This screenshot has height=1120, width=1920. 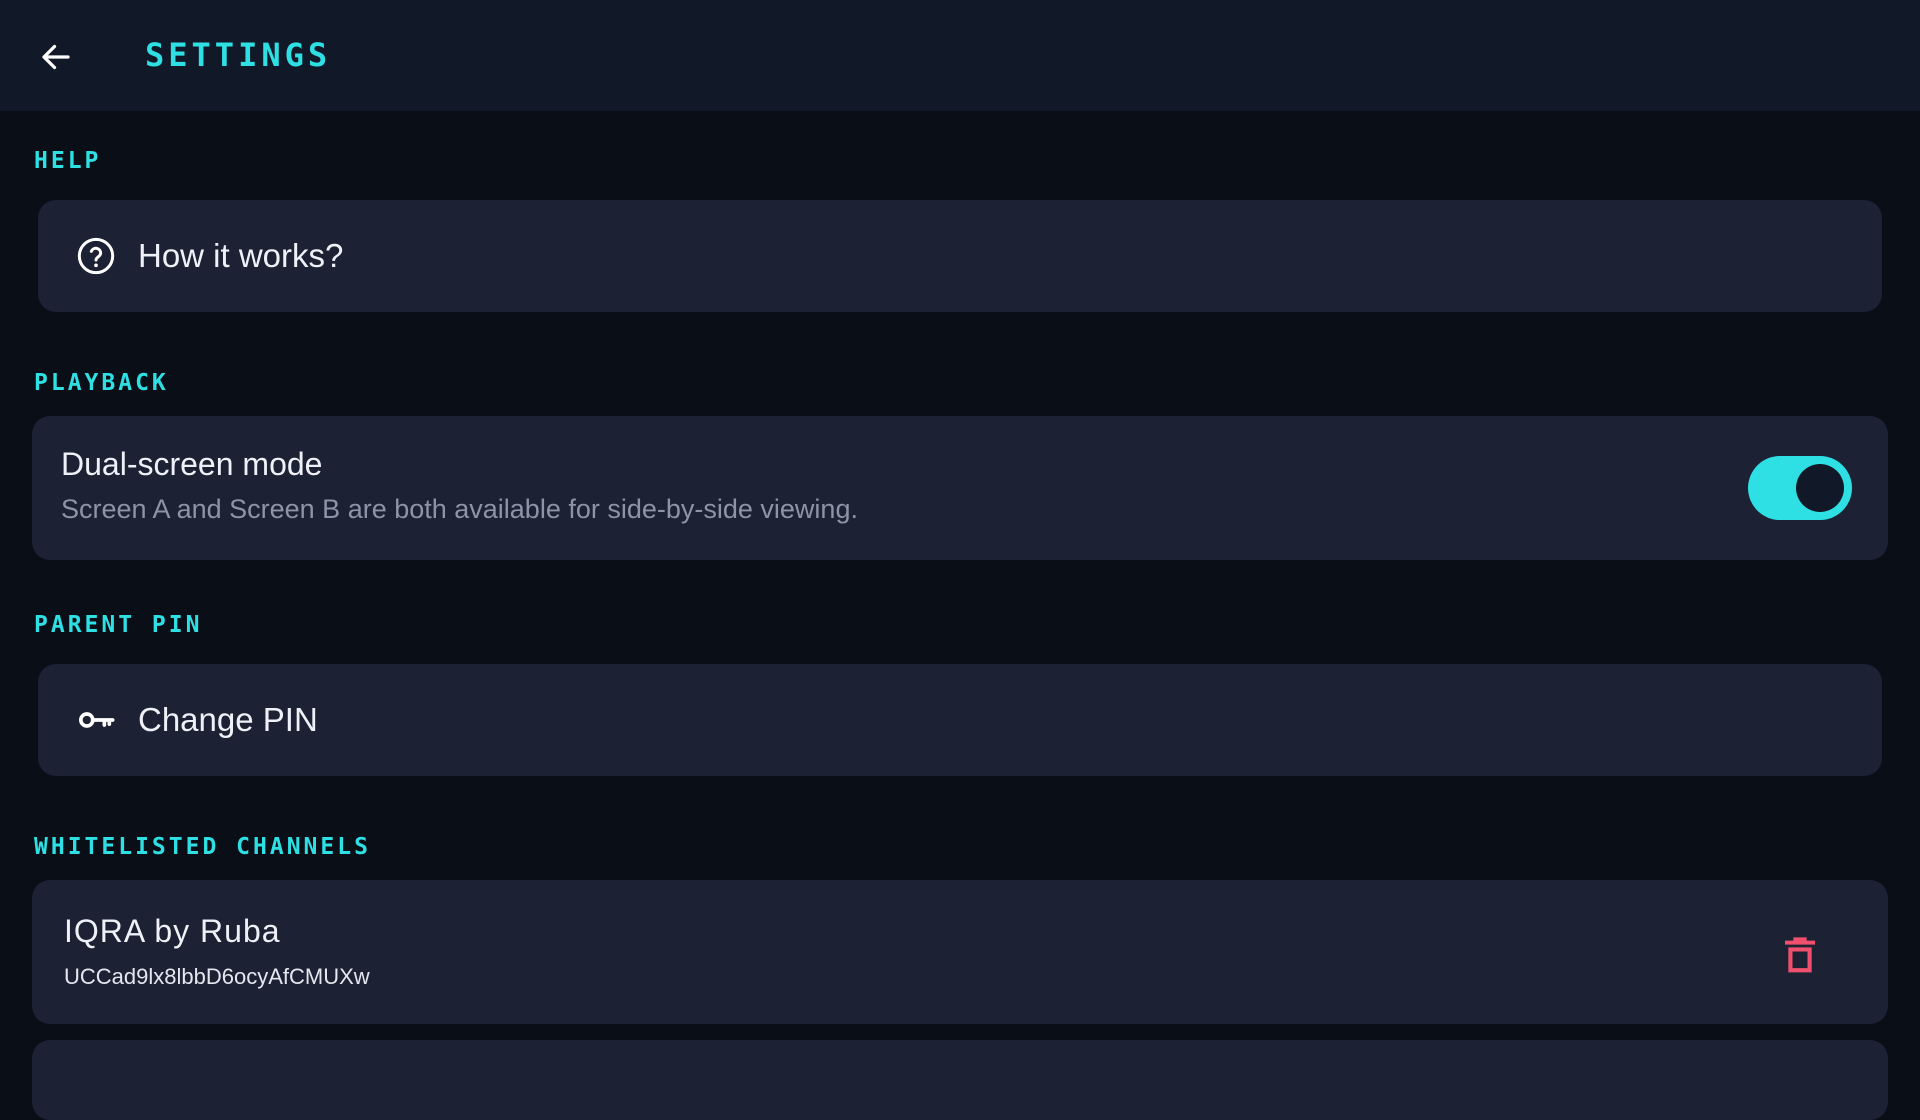 I want to click on dual-screen-toggle, so click(x=1800, y=488).